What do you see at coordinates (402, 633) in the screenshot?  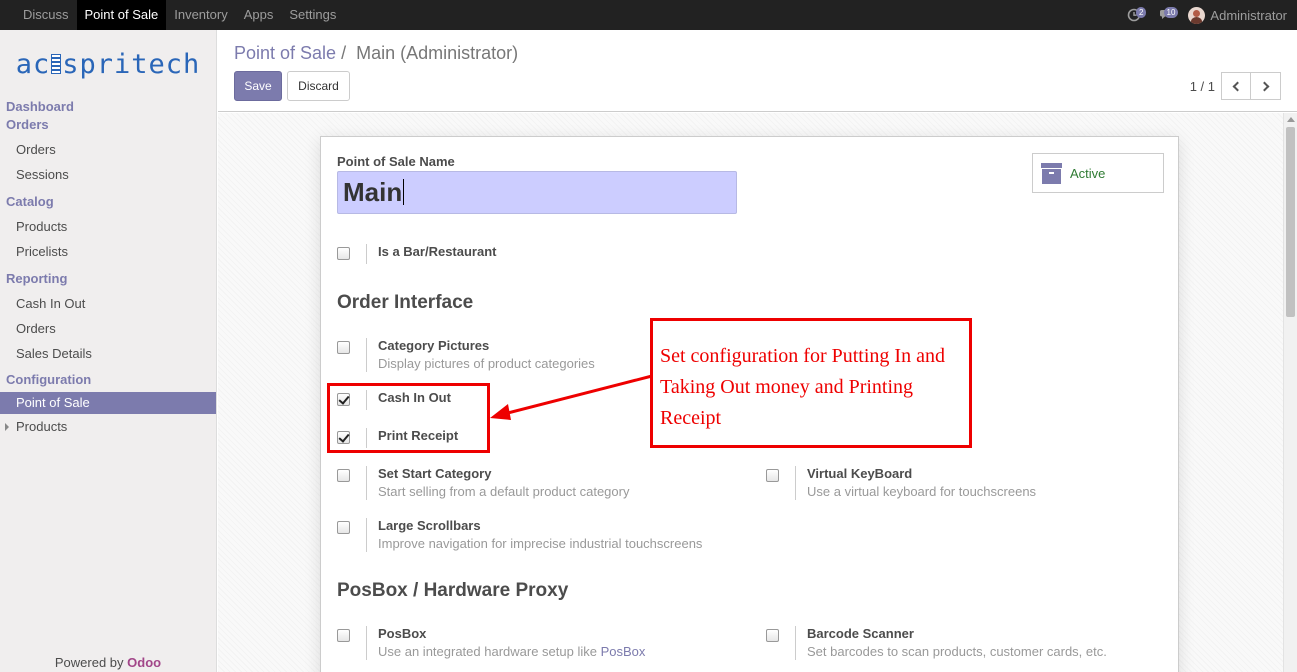 I see `posbox-title: PosBox` at bounding box center [402, 633].